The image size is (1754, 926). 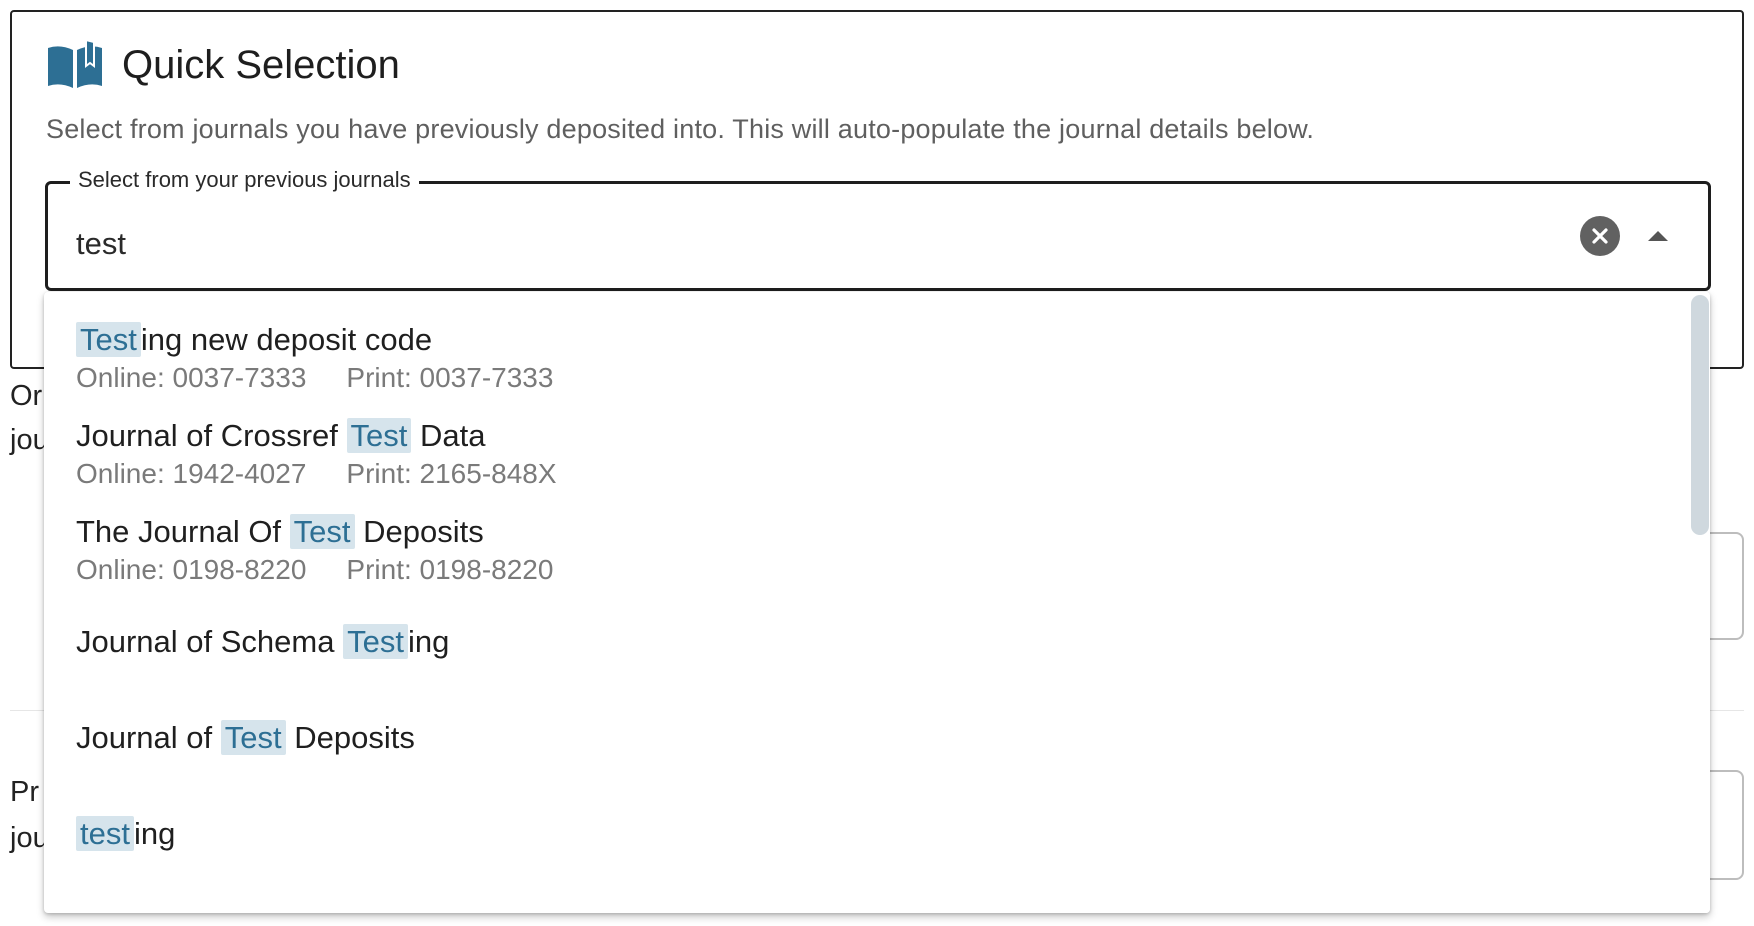 What do you see at coordinates (280, 531) in the screenshot?
I see `option-title: The Journal Of Test Deposits` at bounding box center [280, 531].